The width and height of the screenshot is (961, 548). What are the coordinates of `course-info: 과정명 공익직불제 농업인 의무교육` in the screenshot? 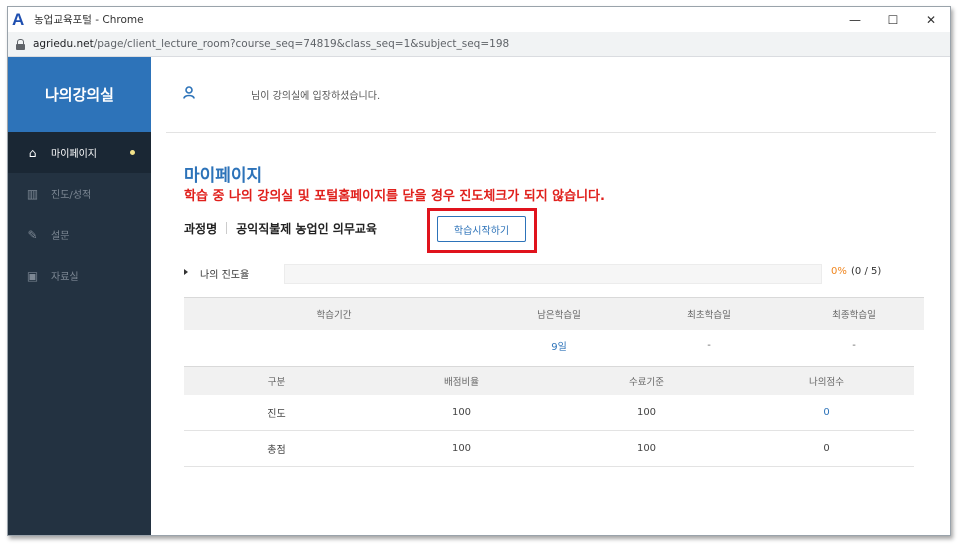 It's located at (280, 228).